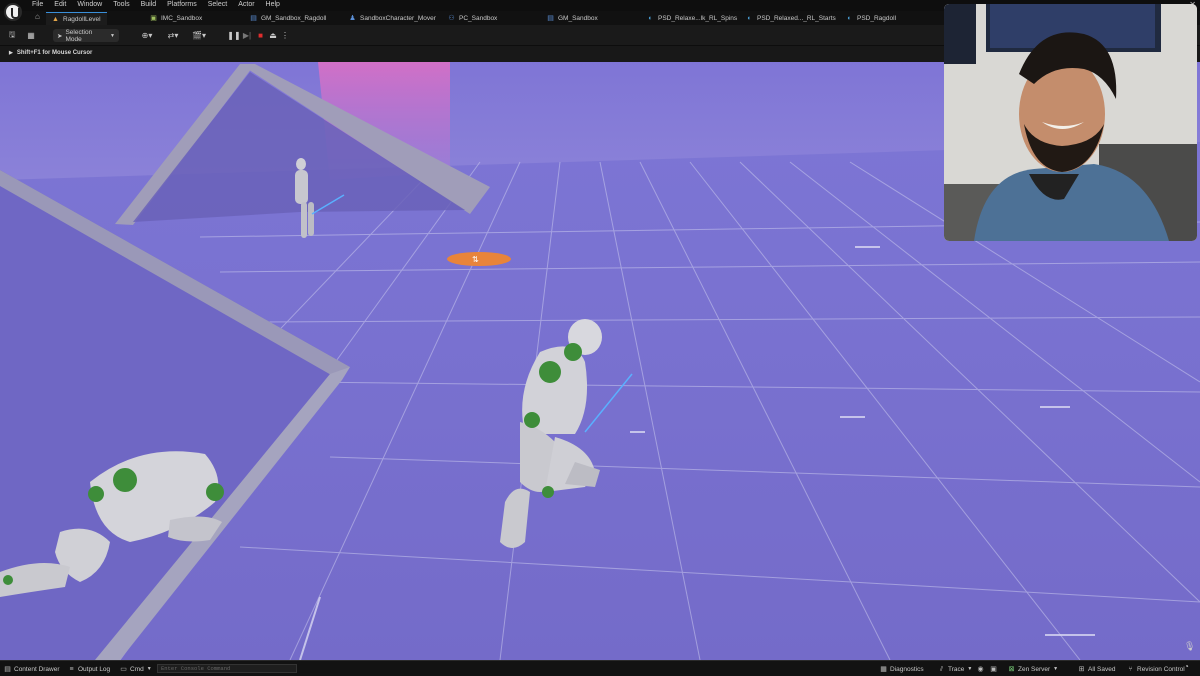 The image size is (1200, 676). I want to click on more-options-icon: ⋮, so click(285, 35).